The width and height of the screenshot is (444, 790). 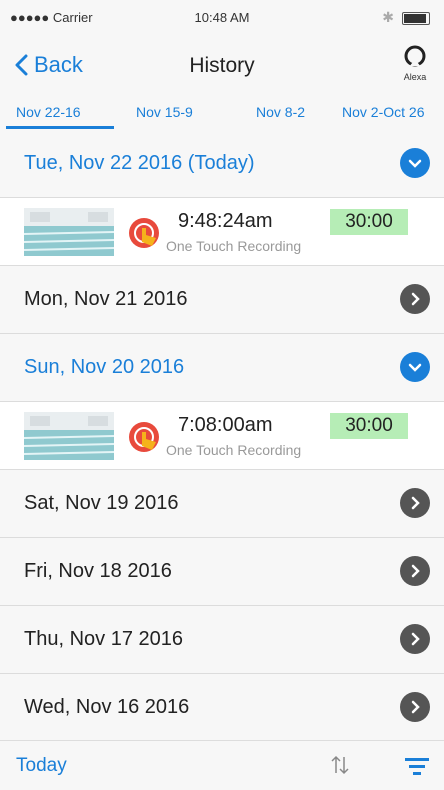 I want to click on nav-bar: Back History Alexa, so click(x=222, y=67).